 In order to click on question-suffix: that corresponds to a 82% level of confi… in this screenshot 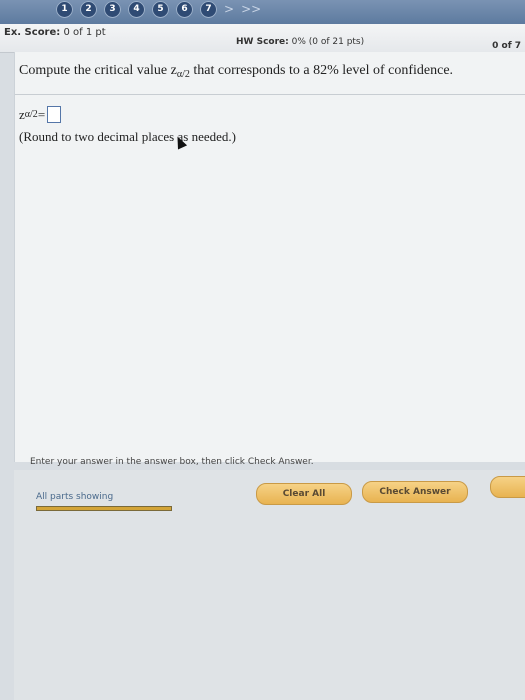, I will do `click(321, 70)`.